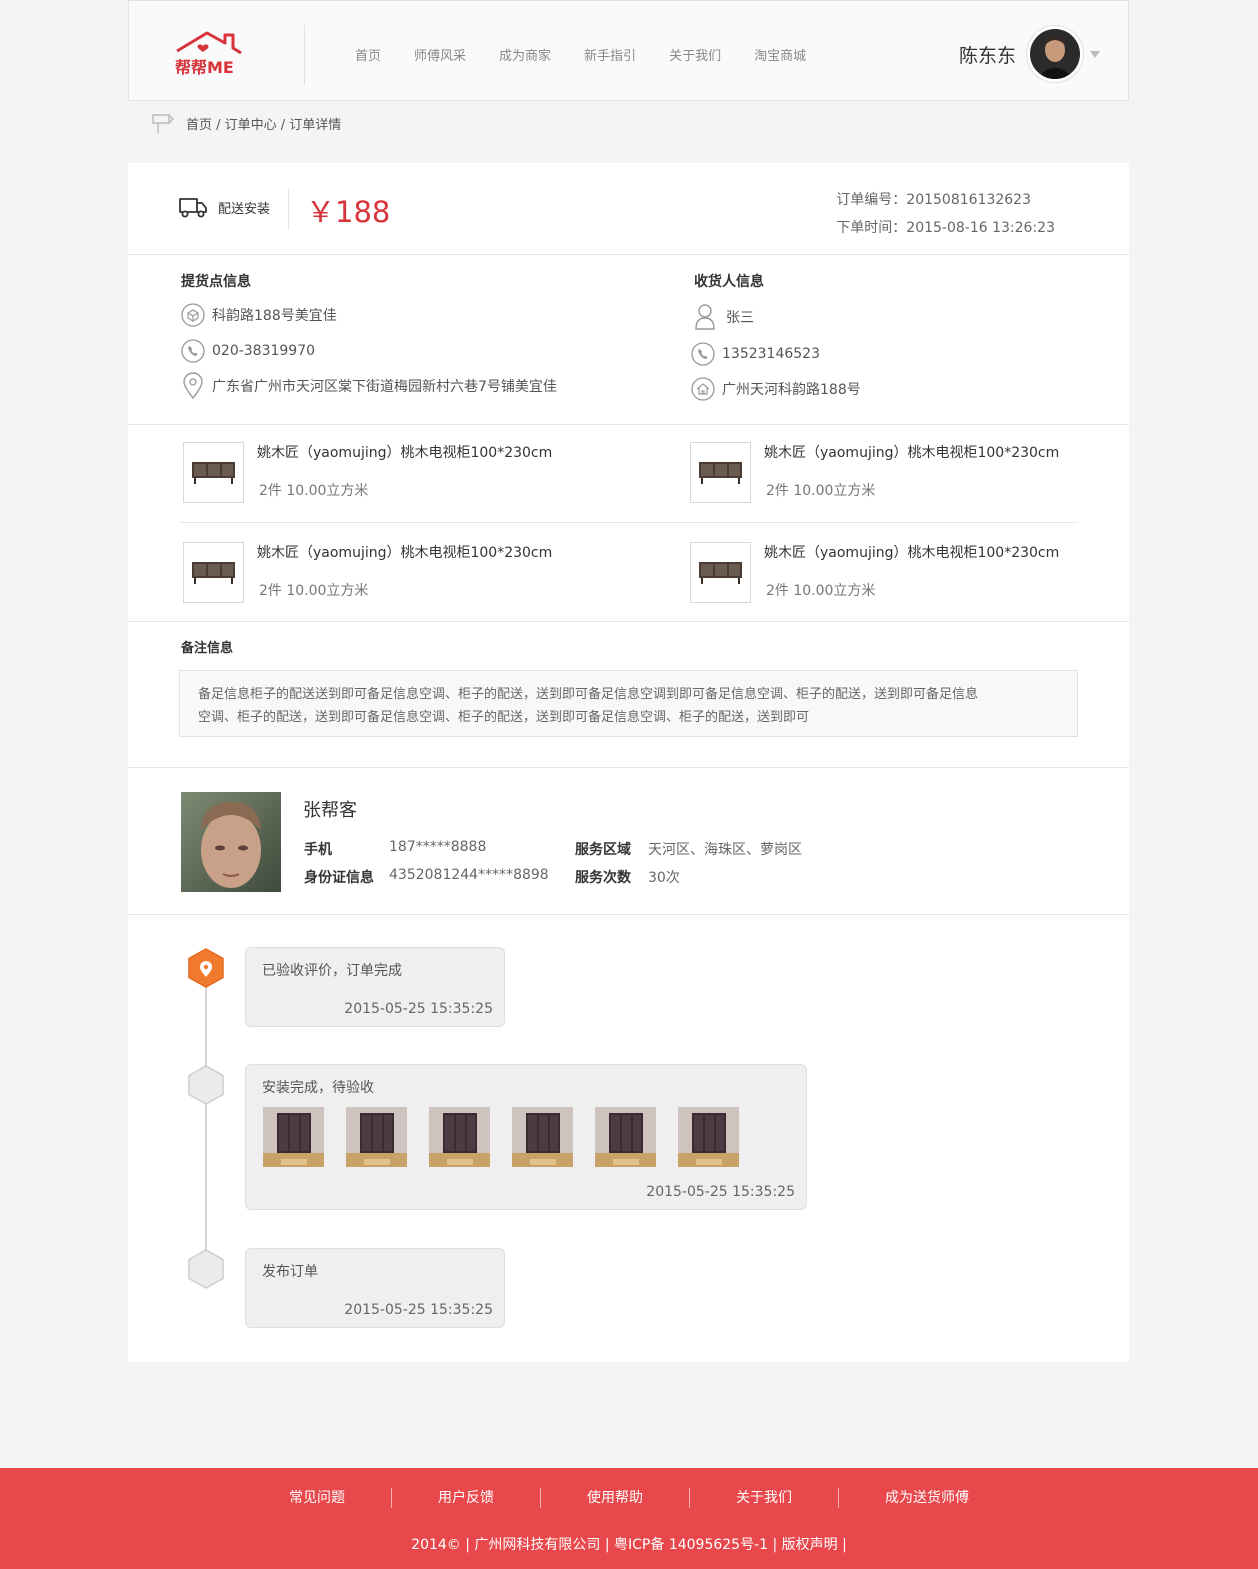 The image size is (1258, 1569). I want to click on receiver-phone-text: 13523146523, so click(771, 354).